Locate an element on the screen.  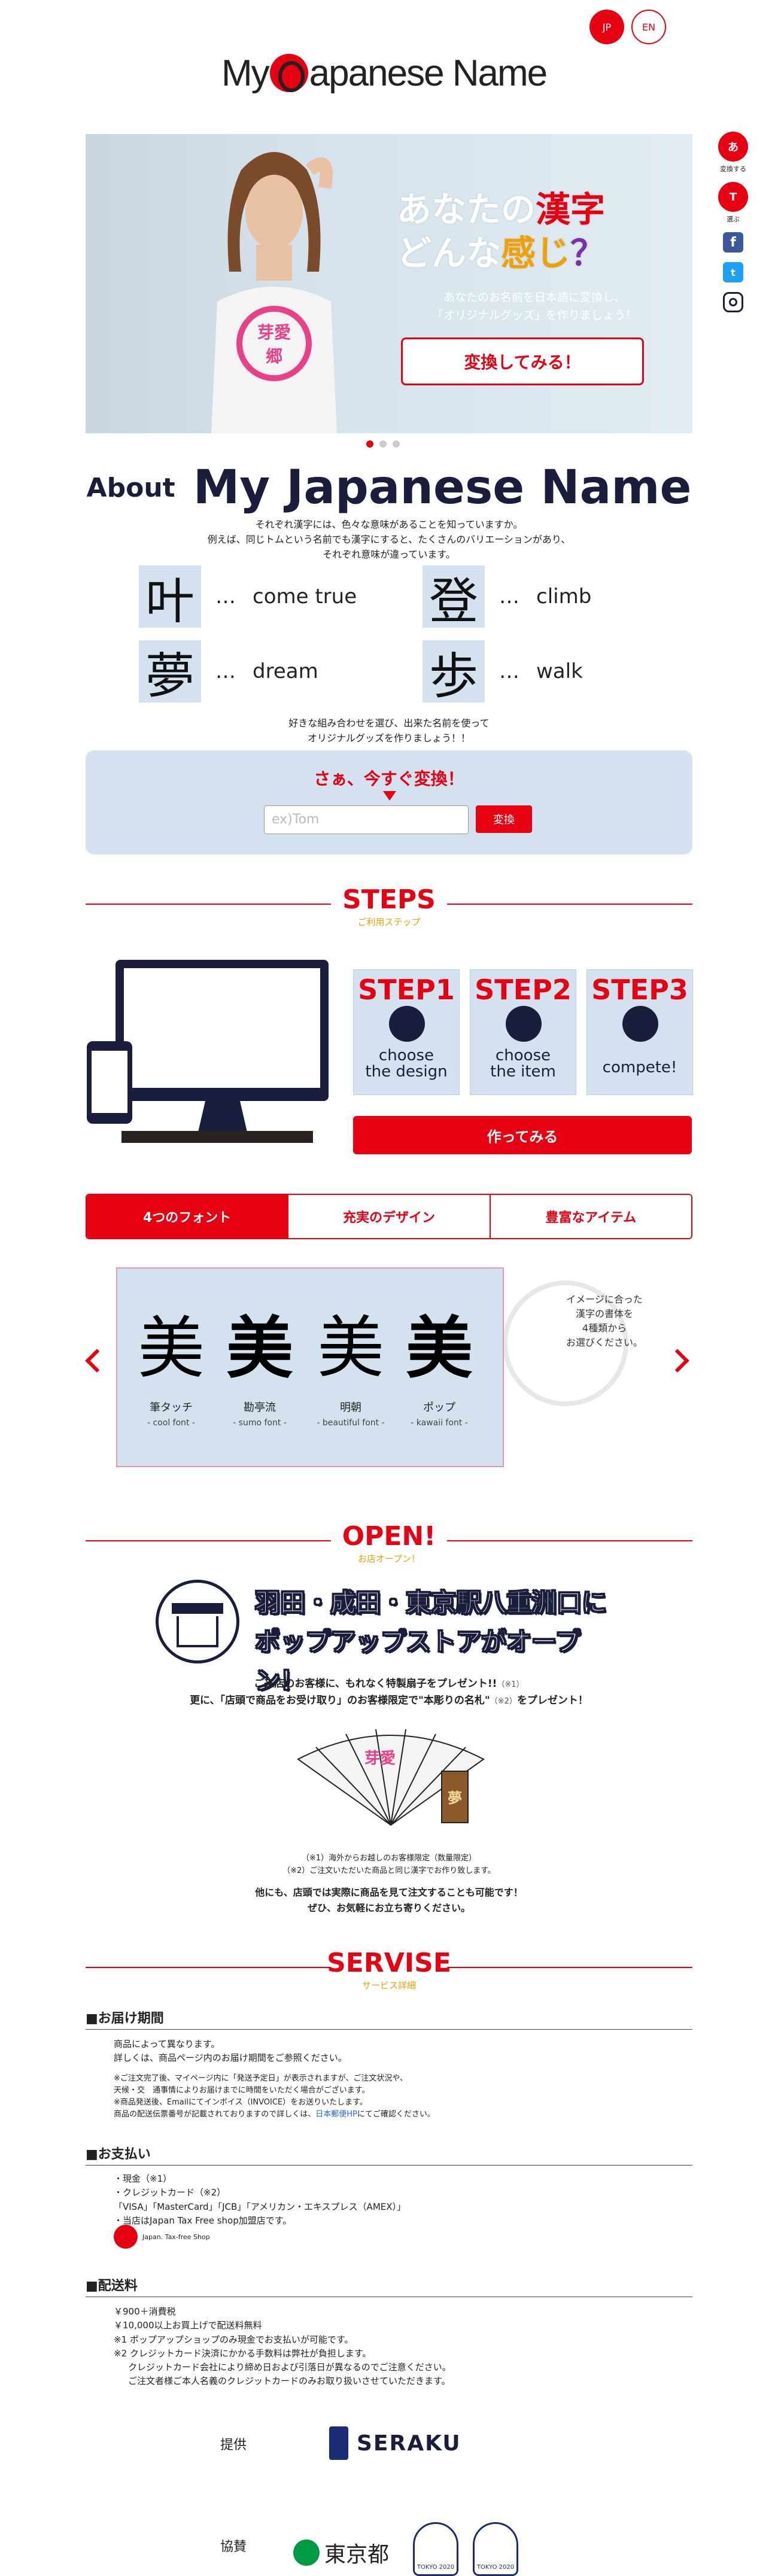
tokyo2020-paralympic-logo: TOKYO 2020 is located at coordinates (496, 2549).